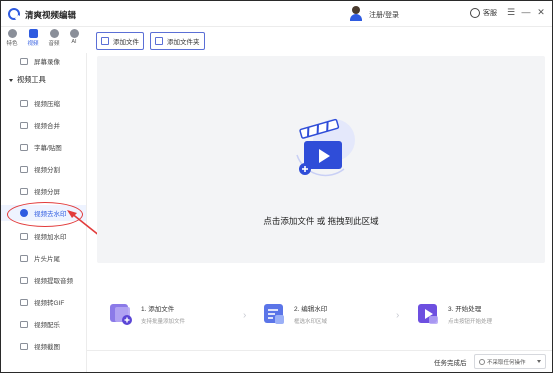  What do you see at coordinates (47, 170) in the screenshot?
I see `sidebar-item-label: 视频分割` at bounding box center [47, 170].